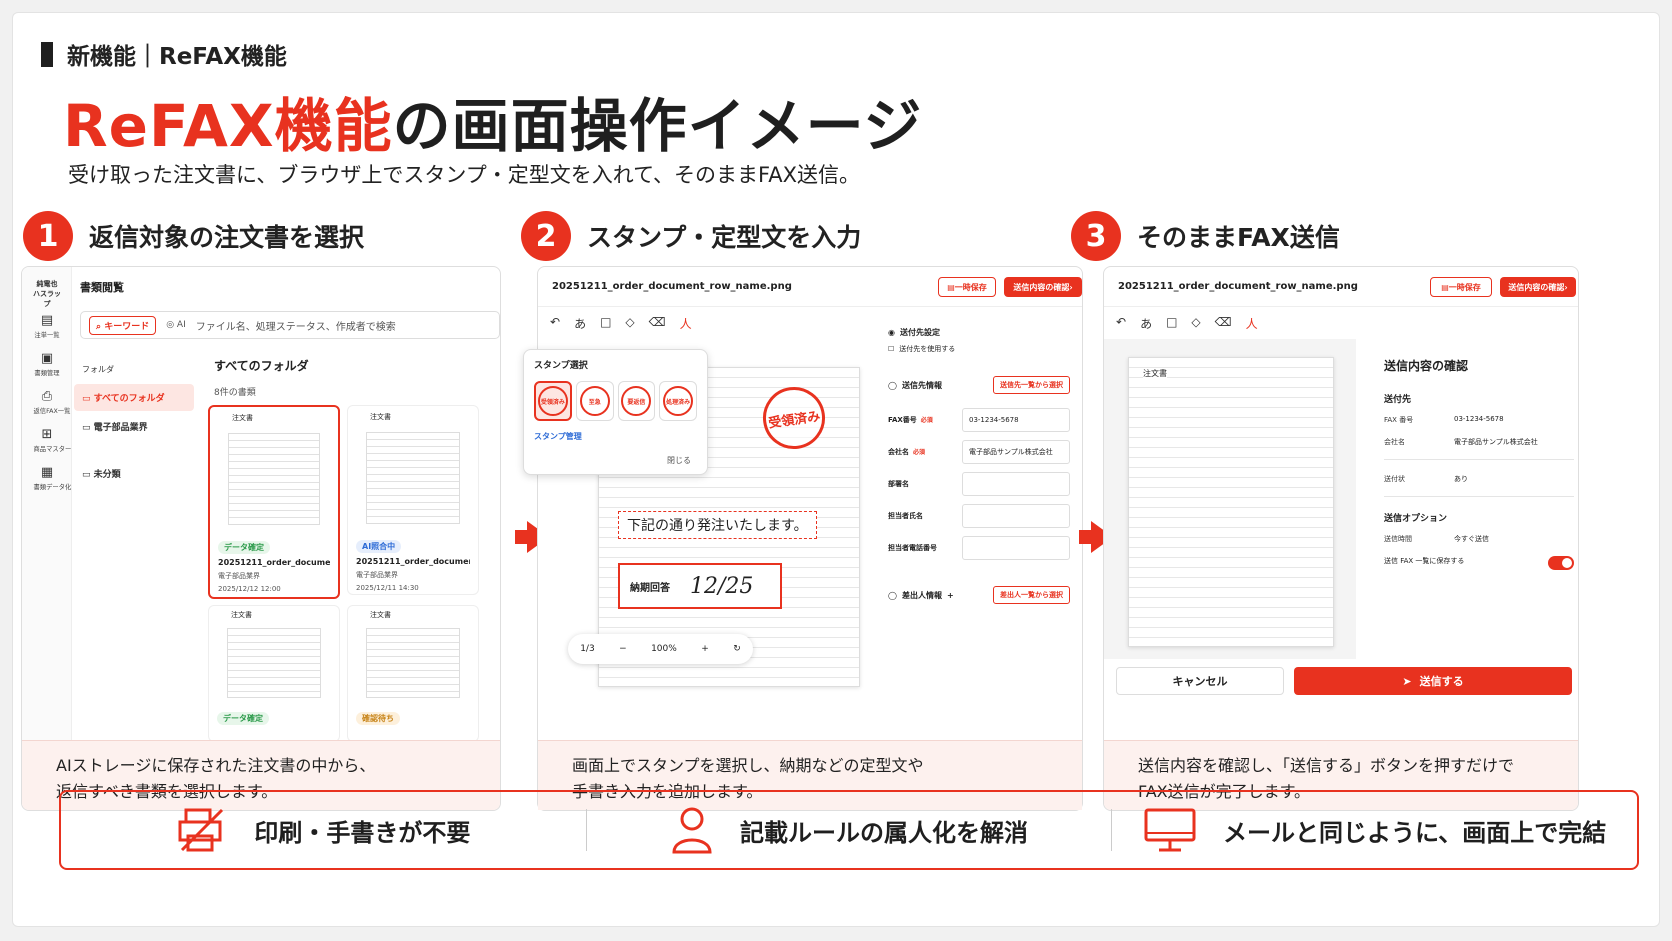 This screenshot has width=1672, height=941. Describe the element at coordinates (235, 393) in the screenshot. I see `document-count: 8件の書類` at that location.